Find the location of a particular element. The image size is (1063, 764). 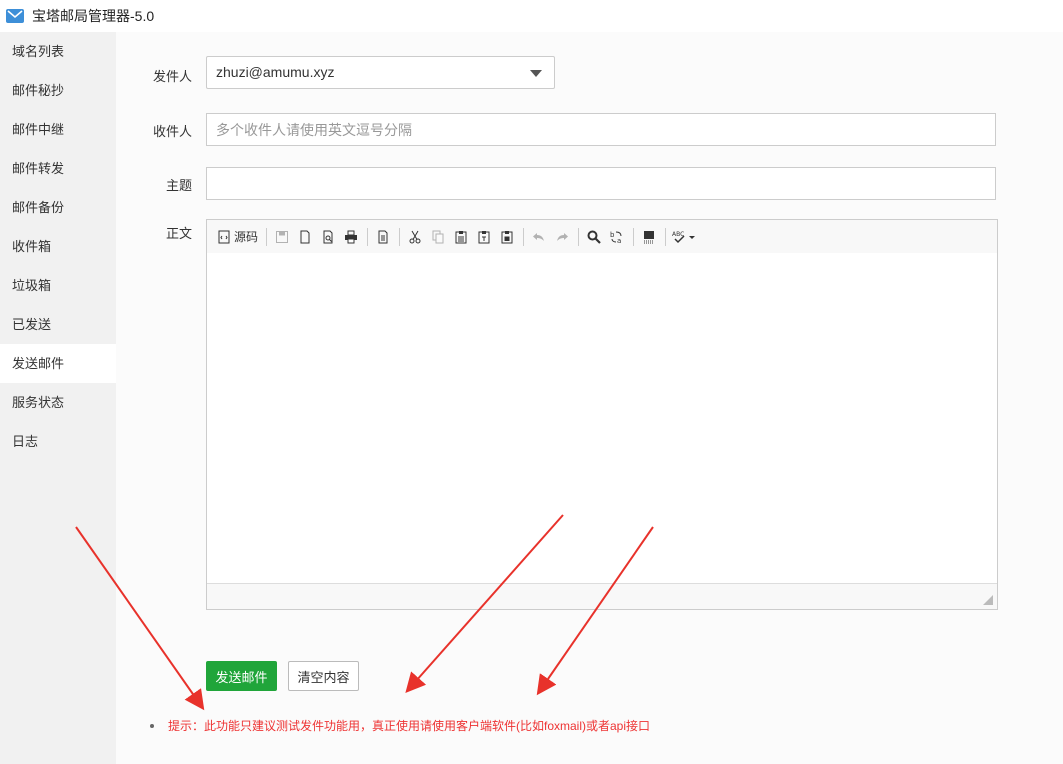

print-icon is located at coordinates (351, 236).